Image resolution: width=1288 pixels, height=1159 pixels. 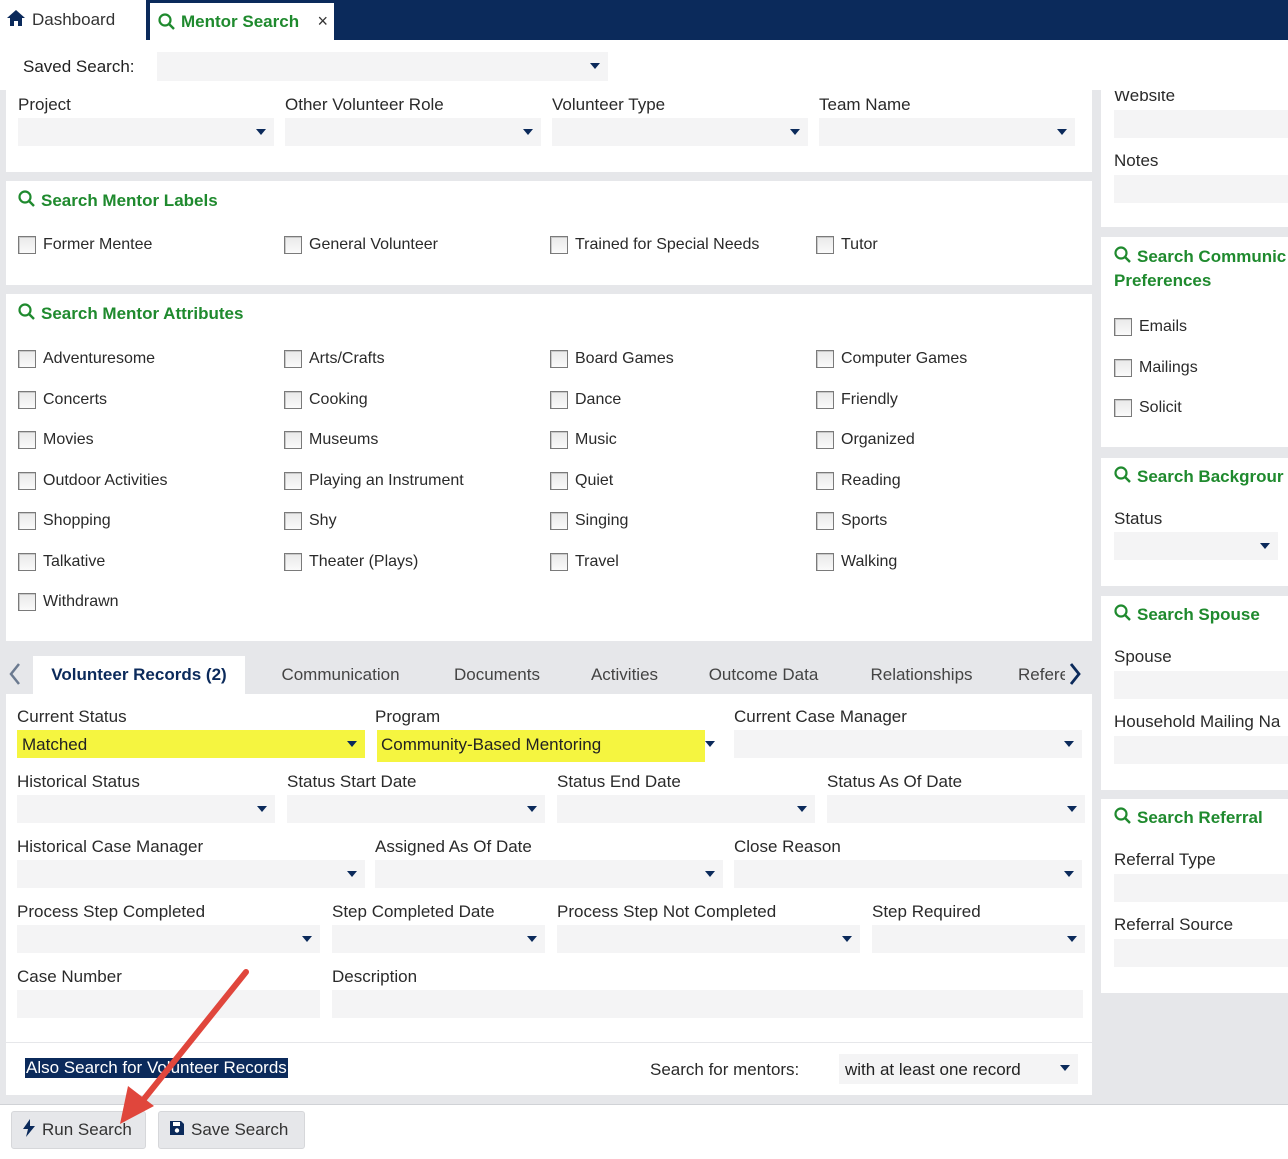 I want to click on search-for-mentors-select: with at least one record, so click(x=958, y=1069).